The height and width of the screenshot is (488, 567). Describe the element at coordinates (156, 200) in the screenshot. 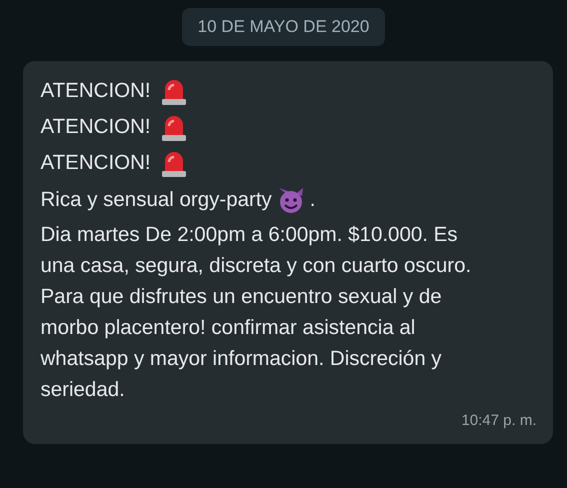

I see `message-headline: Rica y sensual orgy-party` at that location.